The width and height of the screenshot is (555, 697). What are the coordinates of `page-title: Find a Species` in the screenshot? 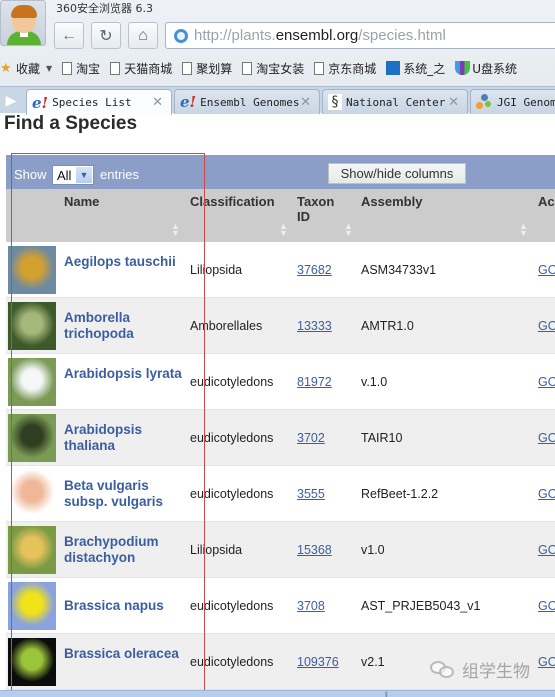 It's located at (71, 123).